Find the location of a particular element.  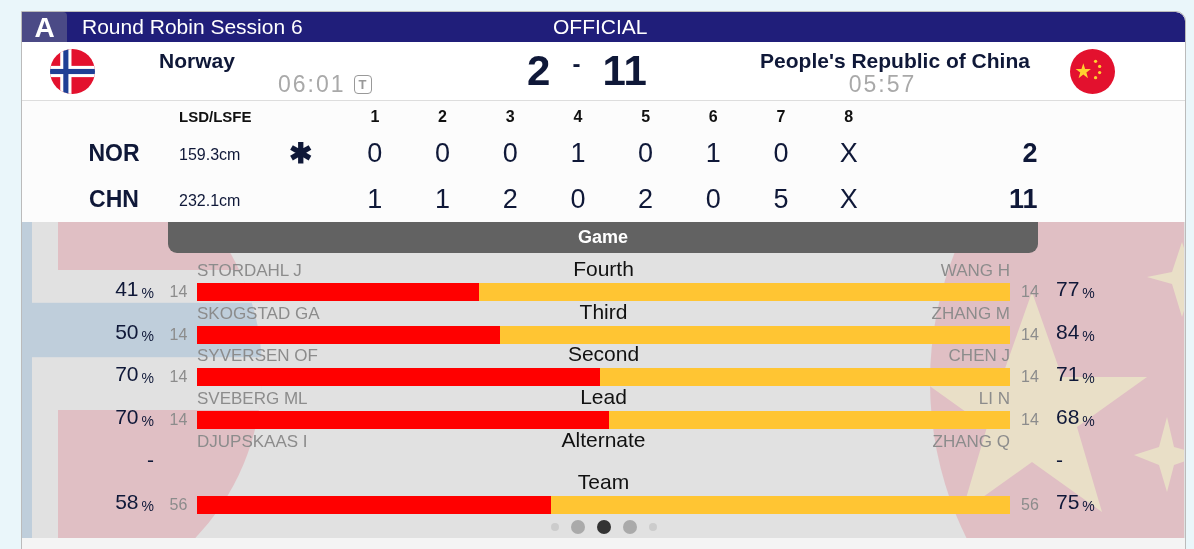

timeout-badge: T is located at coordinates (362, 84).